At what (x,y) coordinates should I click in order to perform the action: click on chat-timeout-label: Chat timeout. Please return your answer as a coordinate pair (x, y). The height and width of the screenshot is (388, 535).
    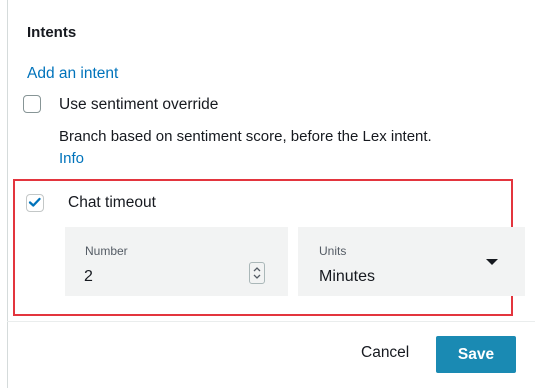
    Looking at the image, I should click on (112, 203).